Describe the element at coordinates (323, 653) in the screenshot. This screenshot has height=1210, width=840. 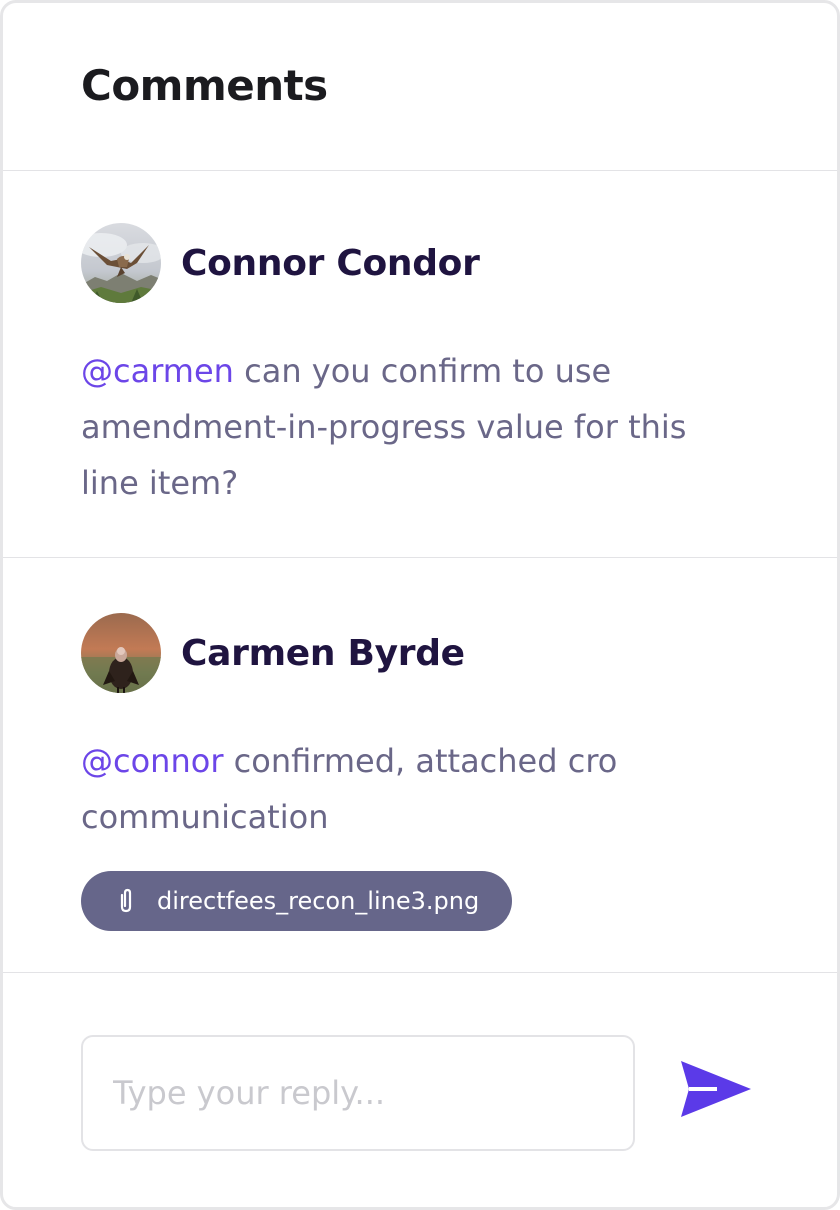
I see `comment-author-name: Carmen Byrde` at that location.